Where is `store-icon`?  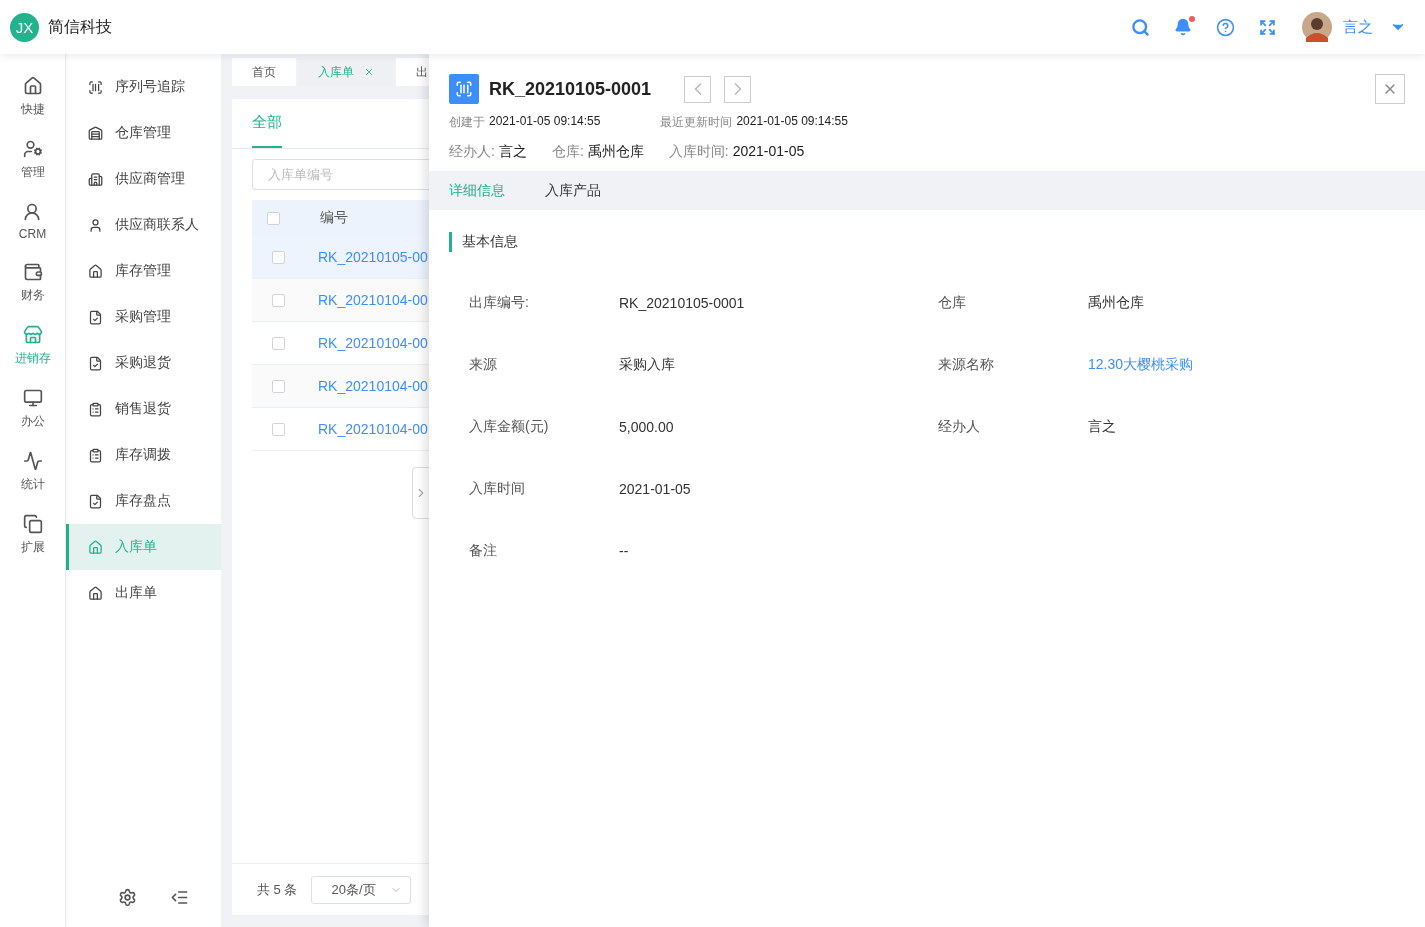
store-icon is located at coordinates (32, 335).